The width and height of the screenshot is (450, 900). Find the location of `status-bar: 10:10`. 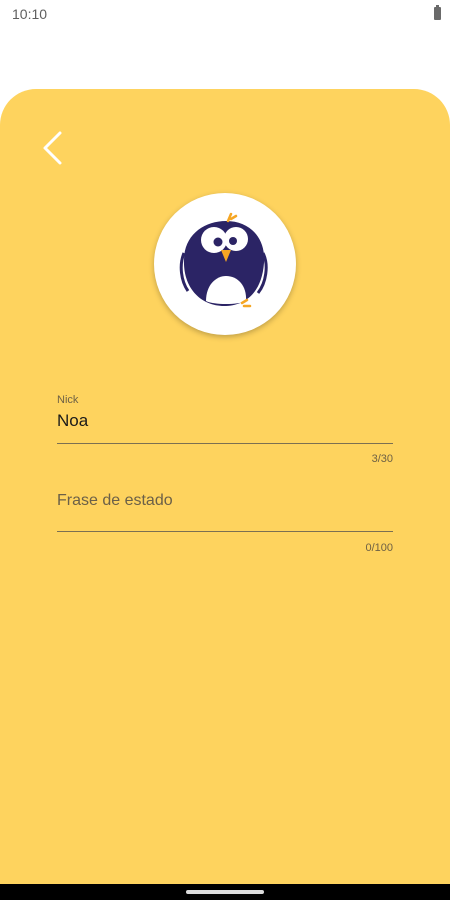

status-bar: 10:10 is located at coordinates (225, 15).